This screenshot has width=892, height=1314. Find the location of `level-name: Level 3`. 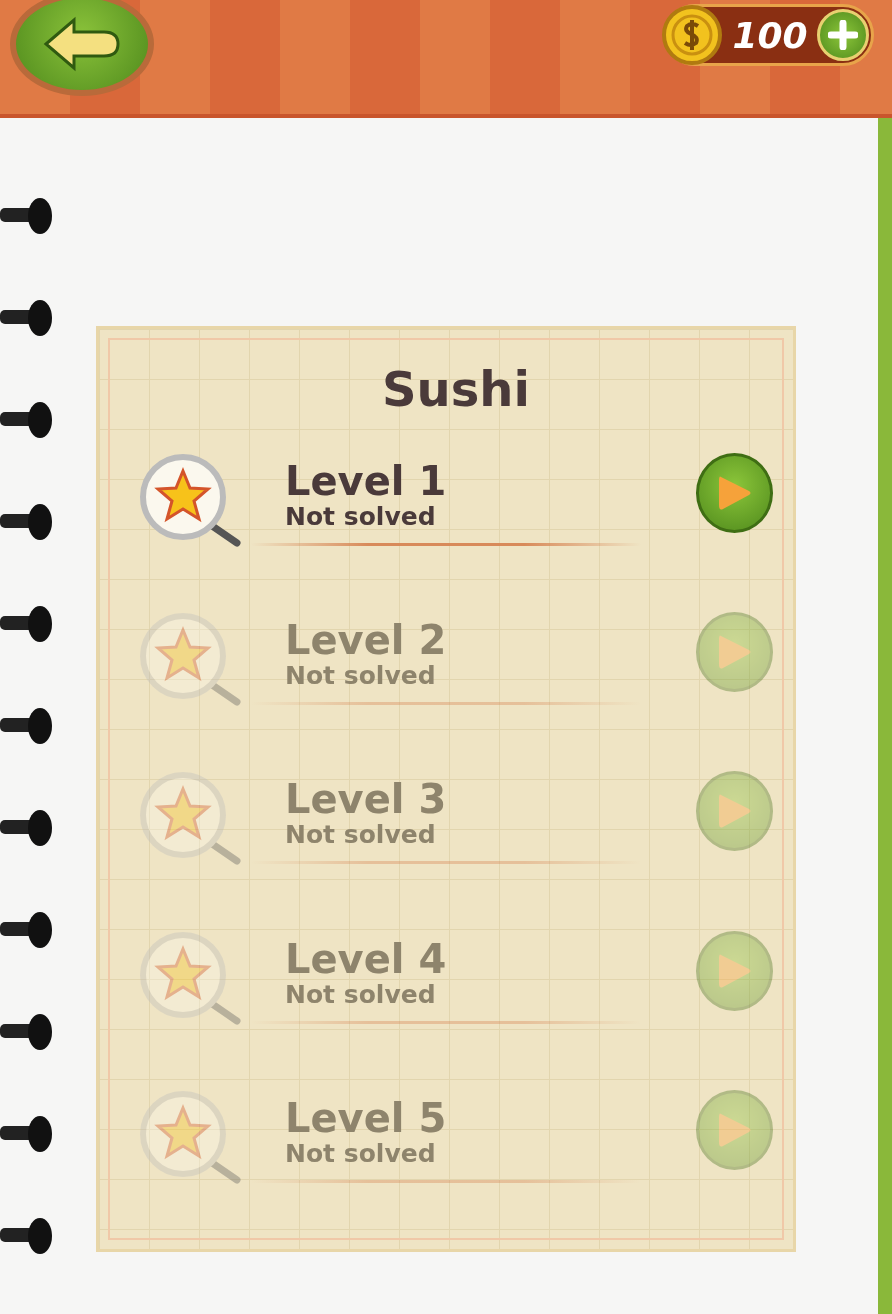

level-name: Level 3 is located at coordinates (366, 799).